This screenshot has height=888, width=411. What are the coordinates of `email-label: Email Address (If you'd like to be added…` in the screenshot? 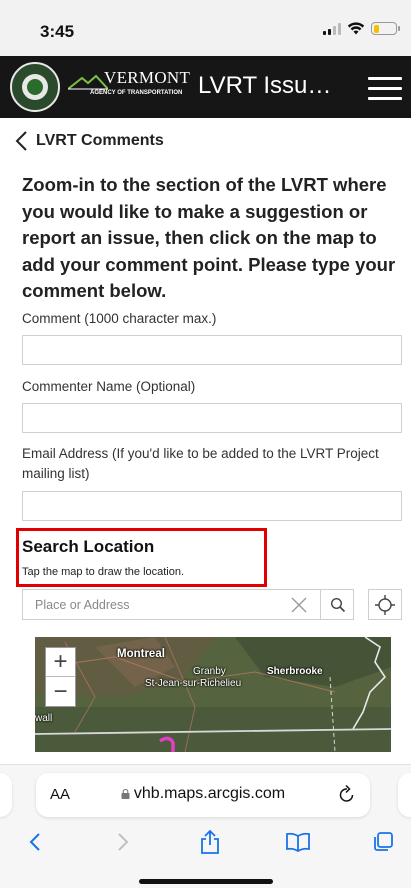 It's located at (200, 463).